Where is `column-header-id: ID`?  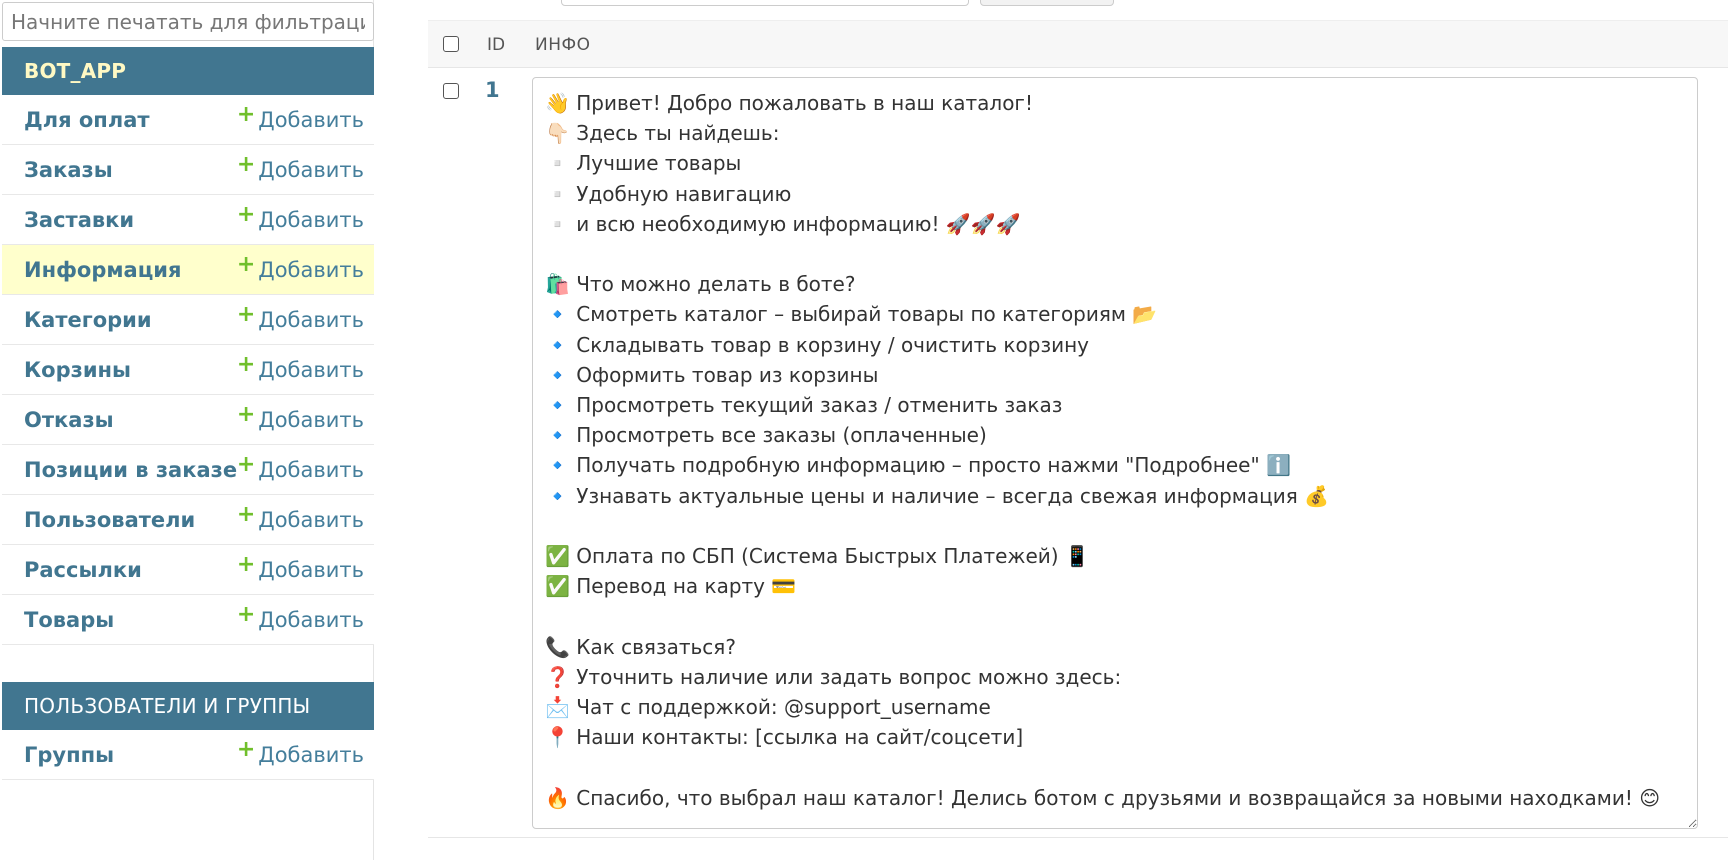 column-header-id: ID is located at coordinates (496, 45).